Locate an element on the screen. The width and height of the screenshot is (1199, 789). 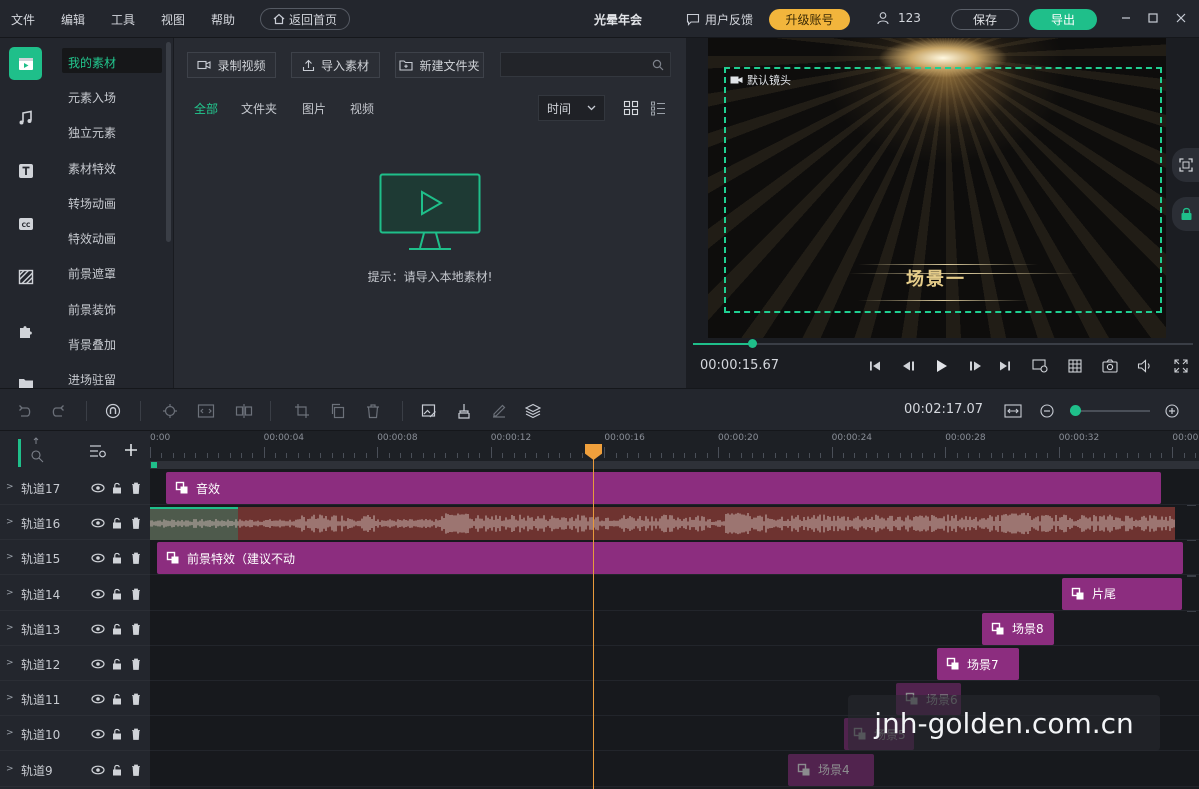
timeline-track-row: 场景7 is located at coordinates (674, 664).